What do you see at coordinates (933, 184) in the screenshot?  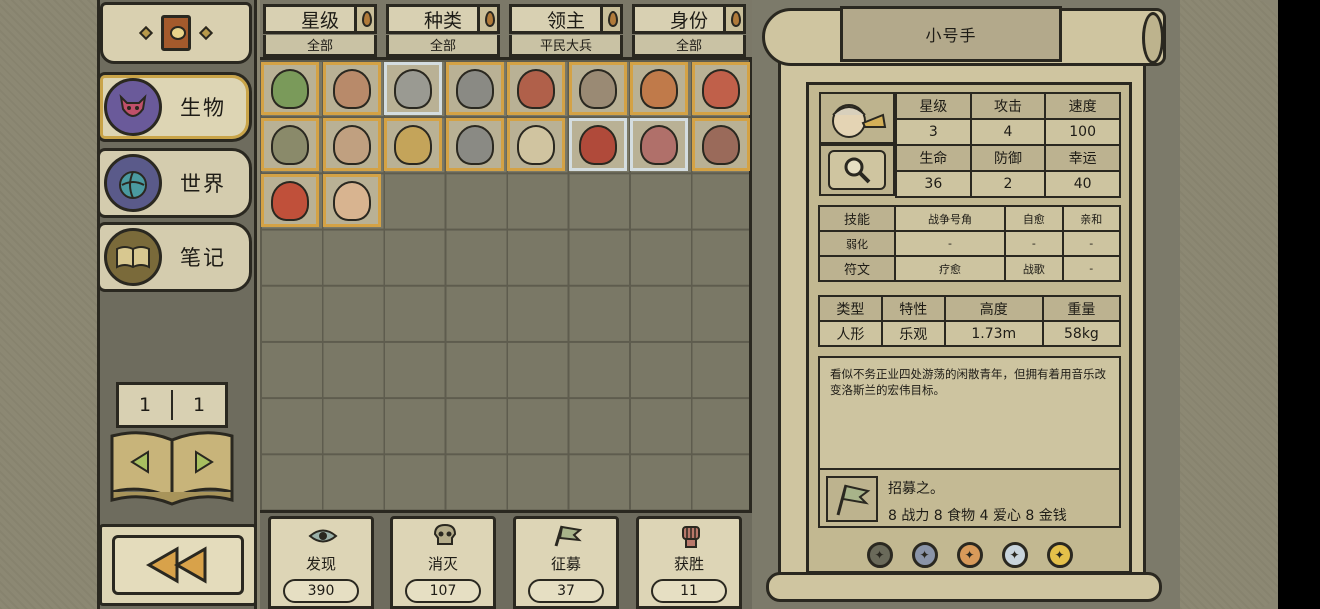 I see `attr-value: 36` at bounding box center [933, 184].